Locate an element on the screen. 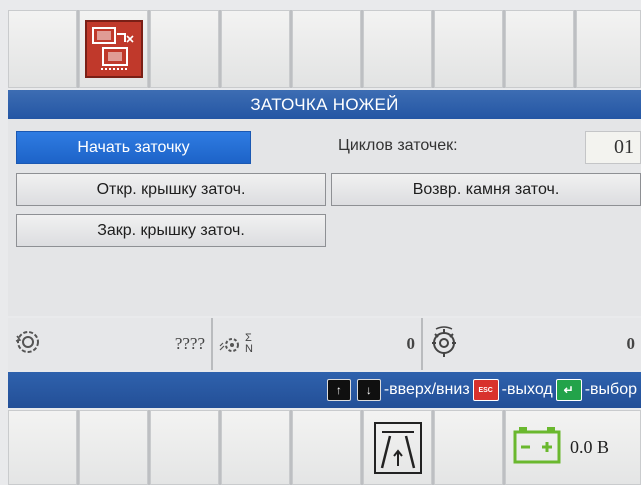  status-cell-rotation: ???? is located at coordinates (109, 344).